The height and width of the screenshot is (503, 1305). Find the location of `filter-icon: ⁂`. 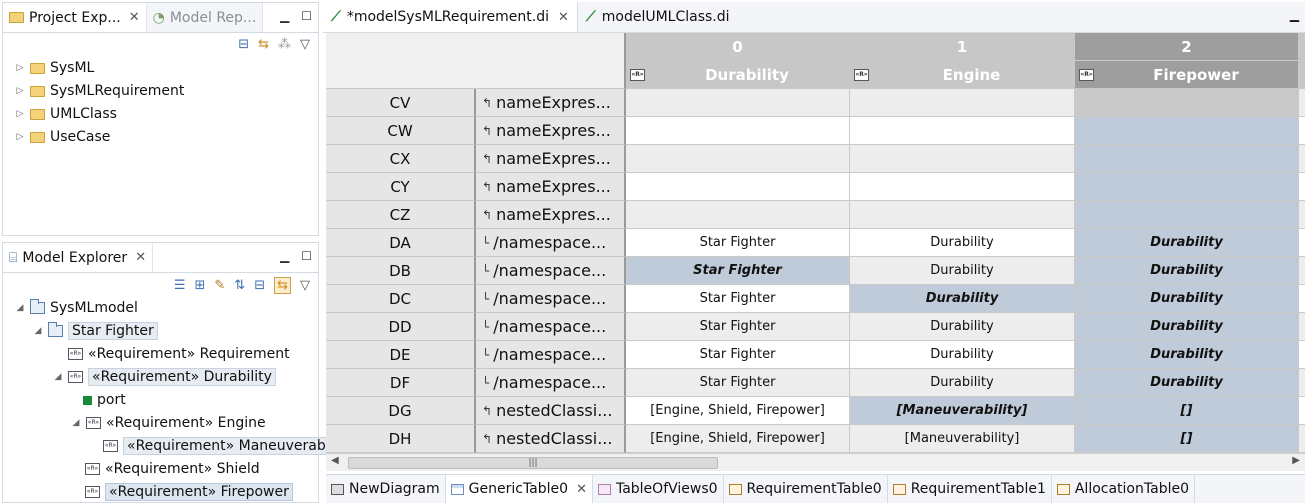

filter-icon: ⁂ is located at coordinates (284, 44).